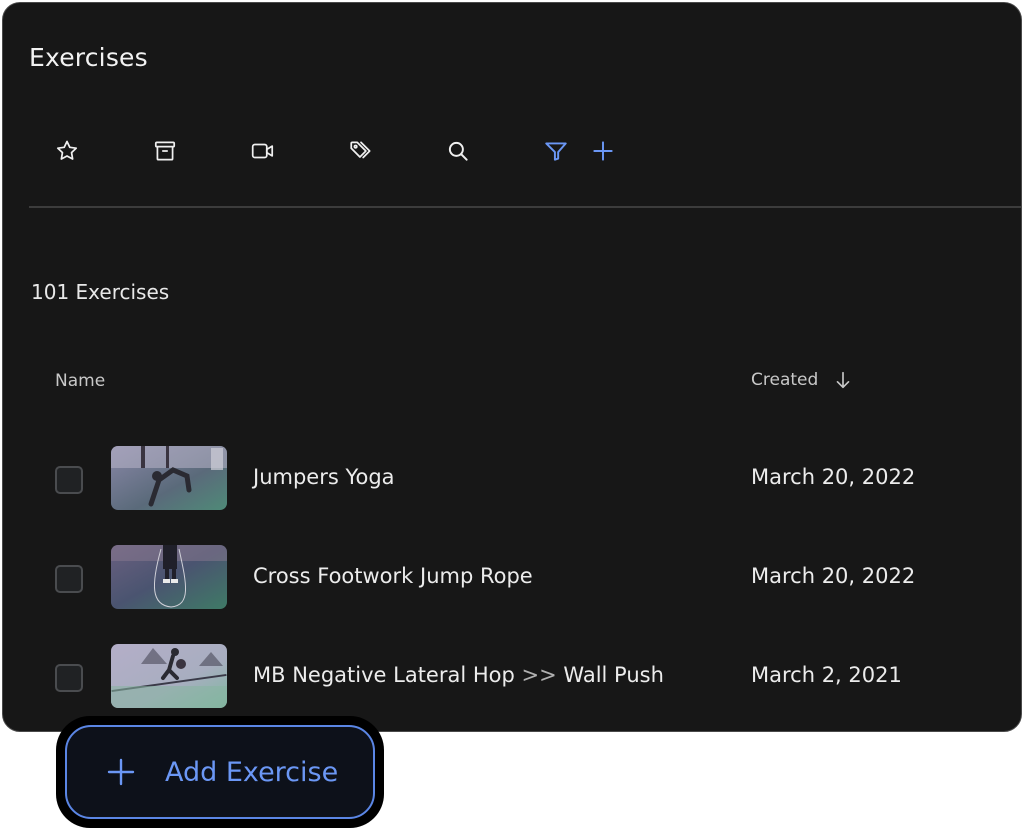  I want to click on exercise-name: MB Negative Lateral Hop >> Wall Push, so click(458, 675).